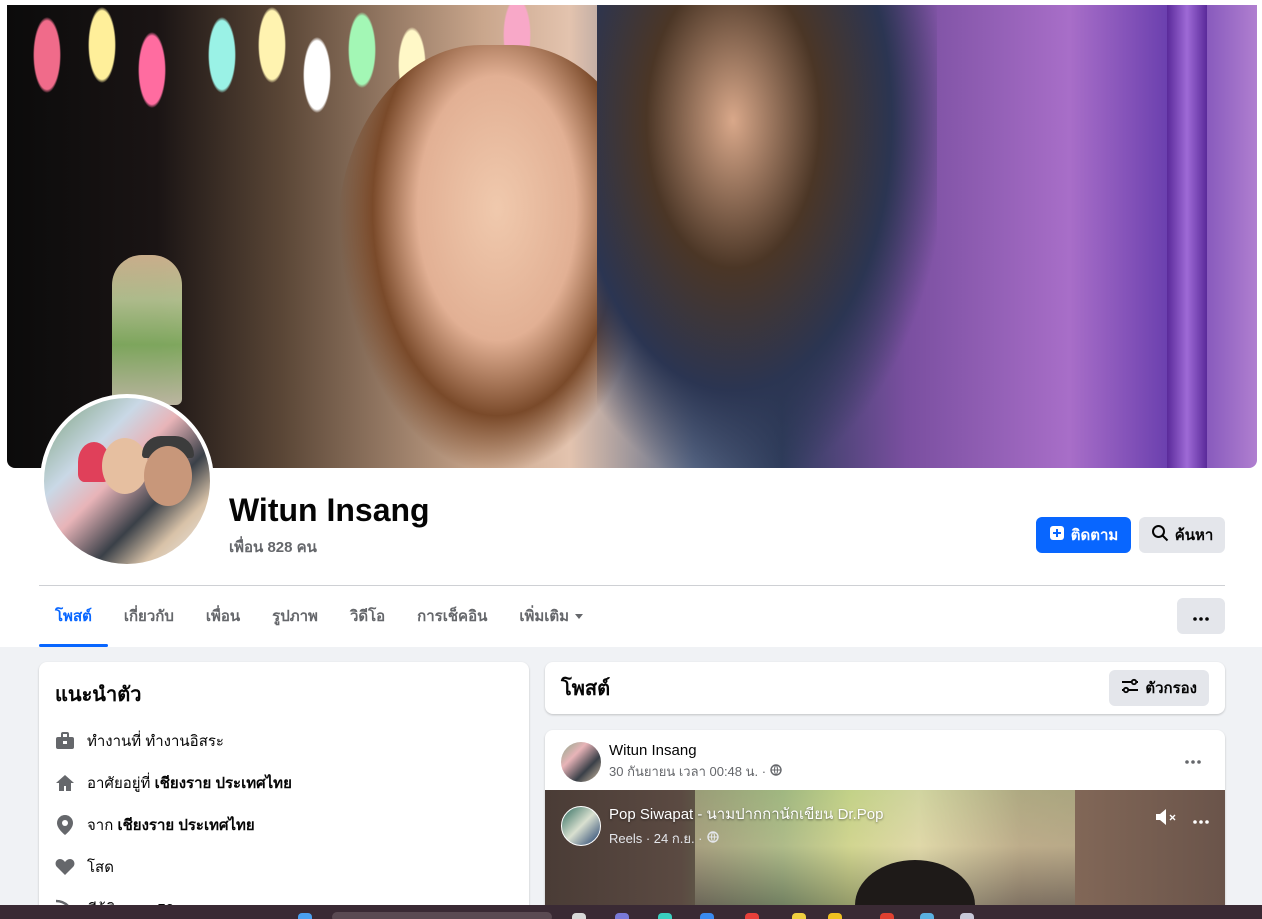 Image resolution: width=1262 pixels, height=919 pixels. Describe the element at coordinates (100, 825) in the screenshot. I see `intro-from-prefix: จาก` at that location.